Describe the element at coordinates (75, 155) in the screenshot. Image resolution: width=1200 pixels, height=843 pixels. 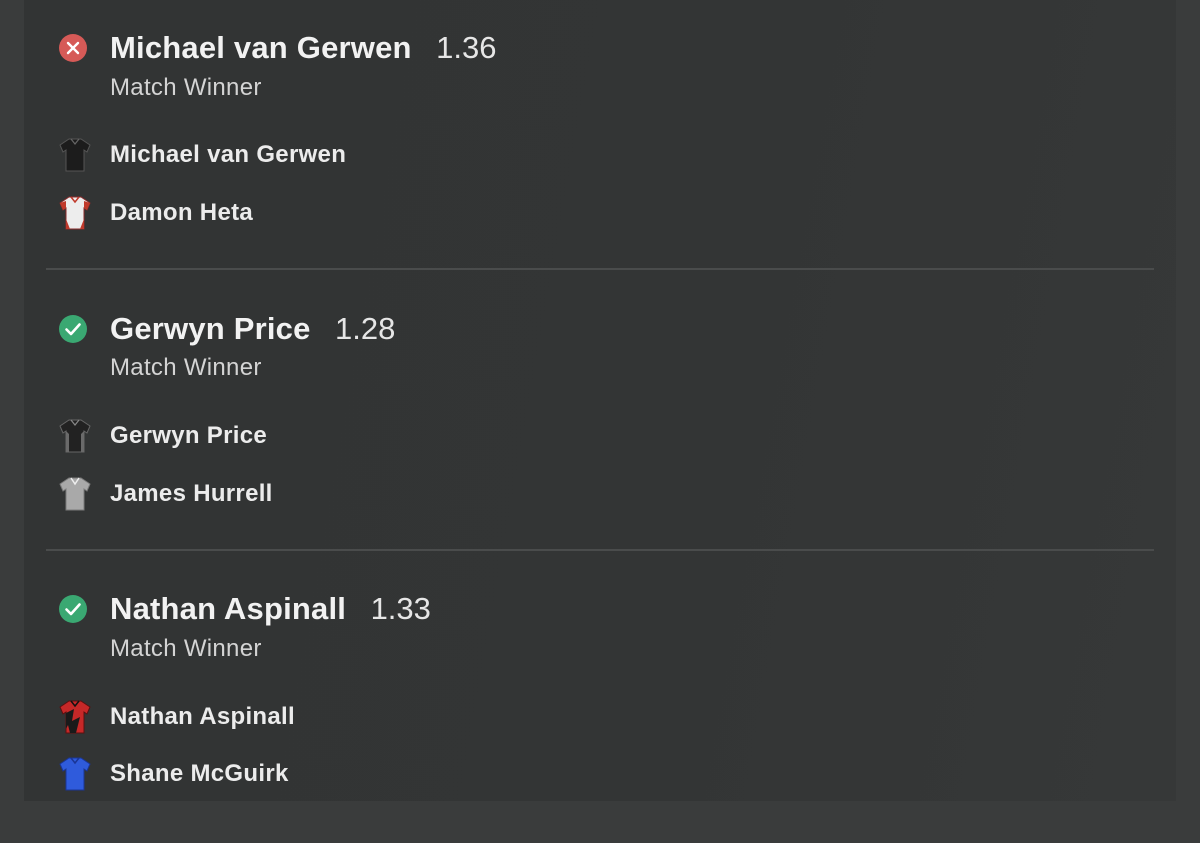
I see `black-shirt-icon` at that location.